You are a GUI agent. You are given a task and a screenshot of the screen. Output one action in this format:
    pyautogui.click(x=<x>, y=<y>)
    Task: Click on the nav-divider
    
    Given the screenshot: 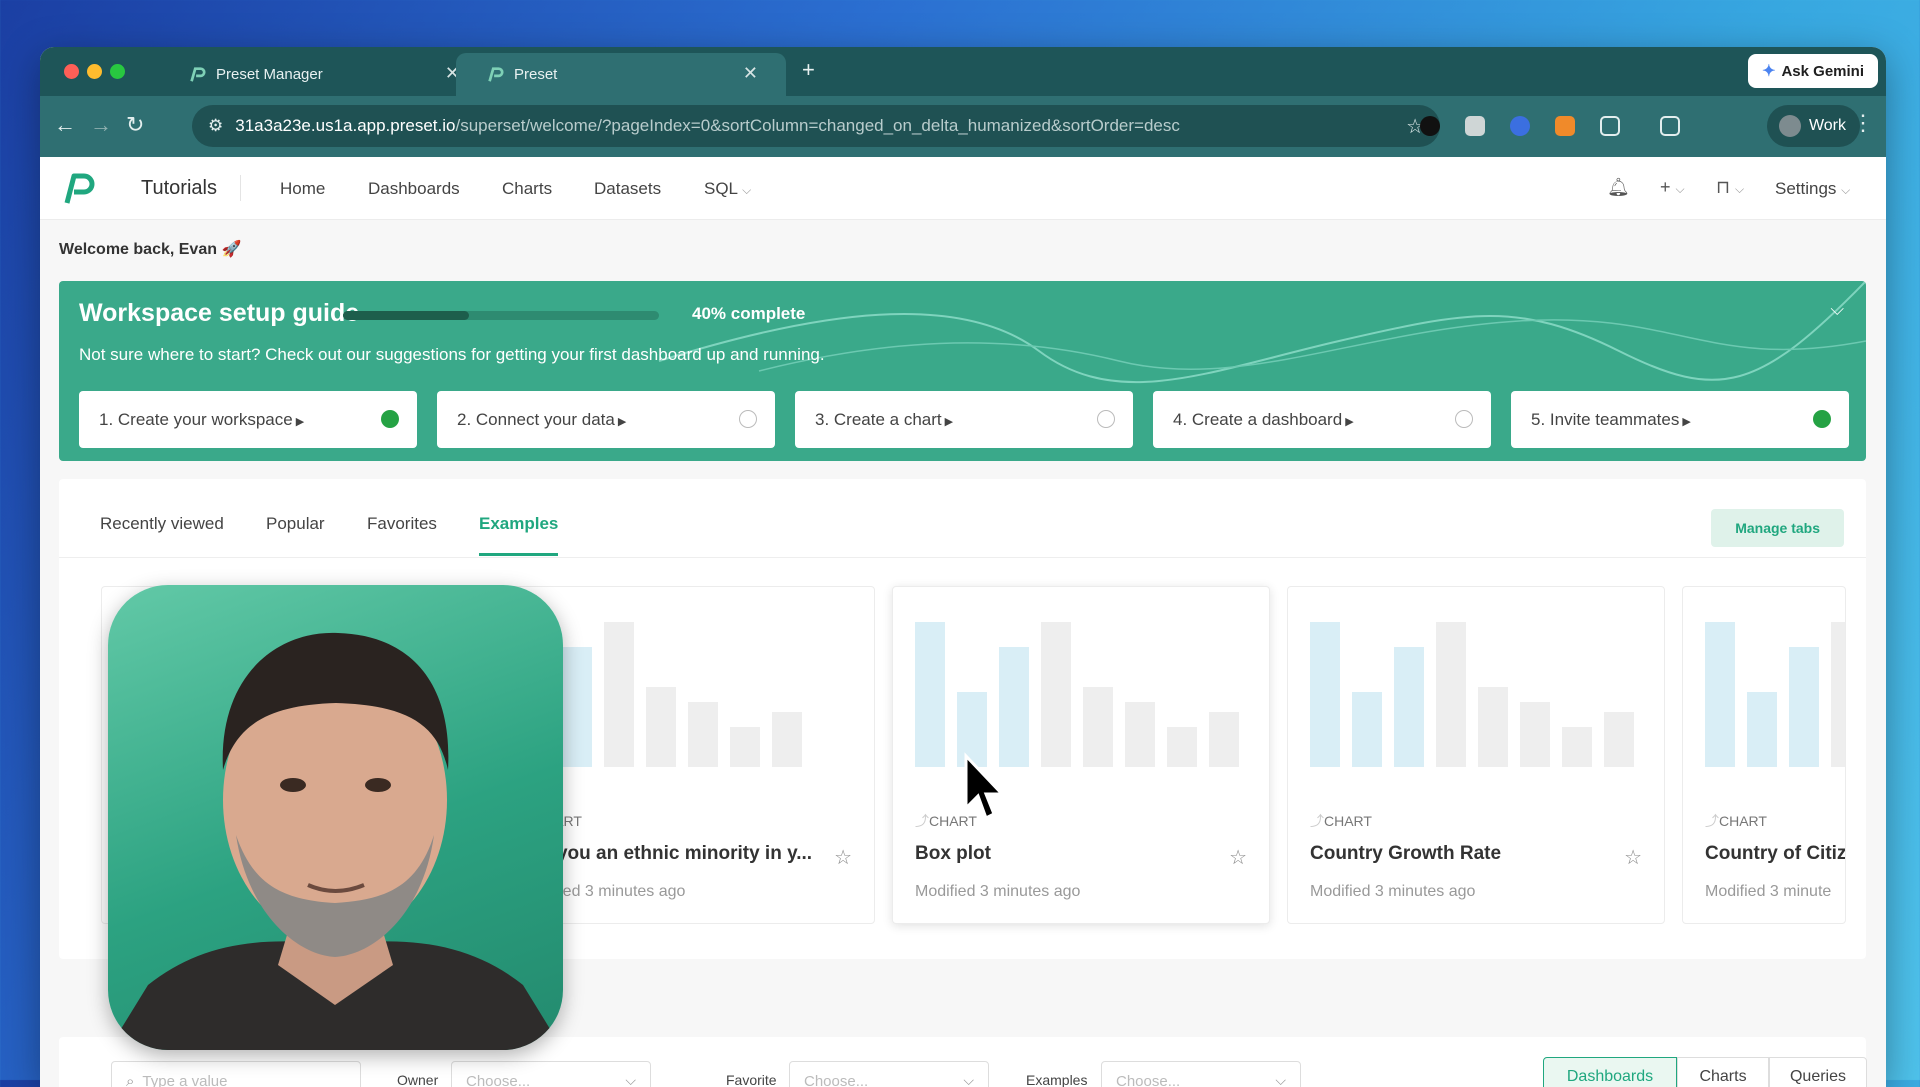 What is the action you would take?
    pyautogui.click(x=240, y=188)
    